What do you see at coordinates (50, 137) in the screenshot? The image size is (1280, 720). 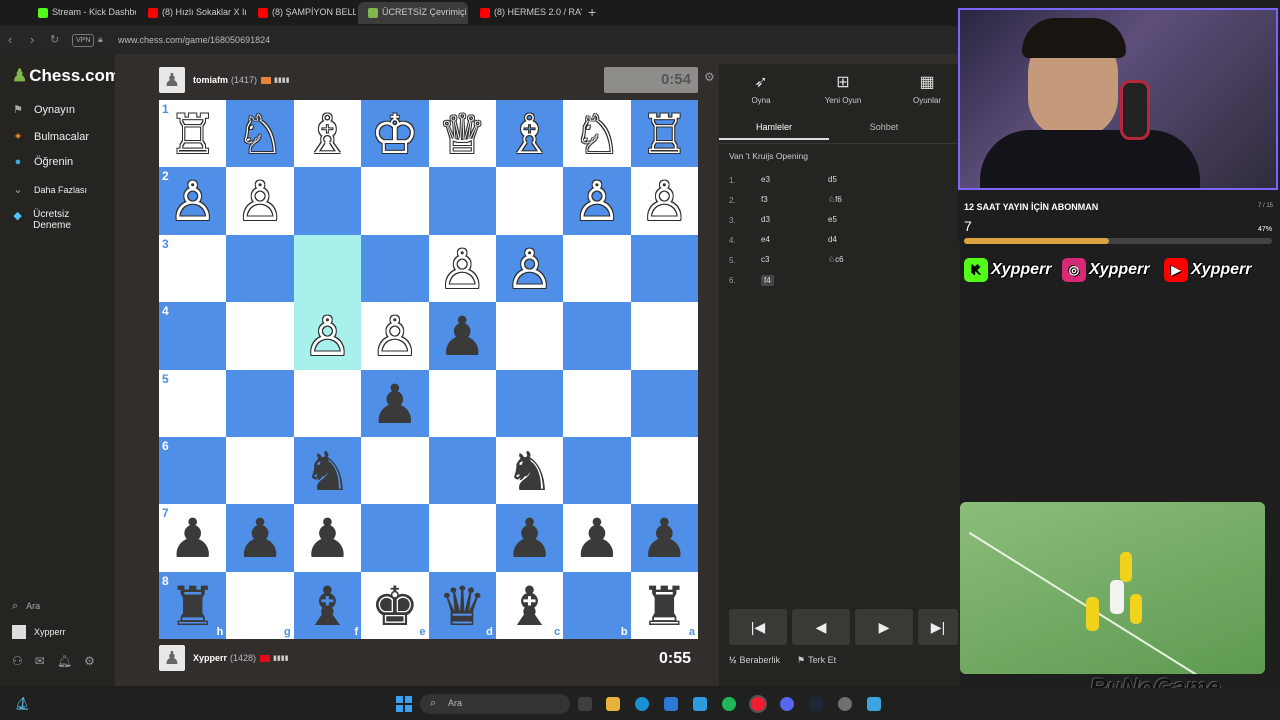 I see `sidebar-item-puzzles: ✦ Bulmacalar` at bounding box center [50, 137].